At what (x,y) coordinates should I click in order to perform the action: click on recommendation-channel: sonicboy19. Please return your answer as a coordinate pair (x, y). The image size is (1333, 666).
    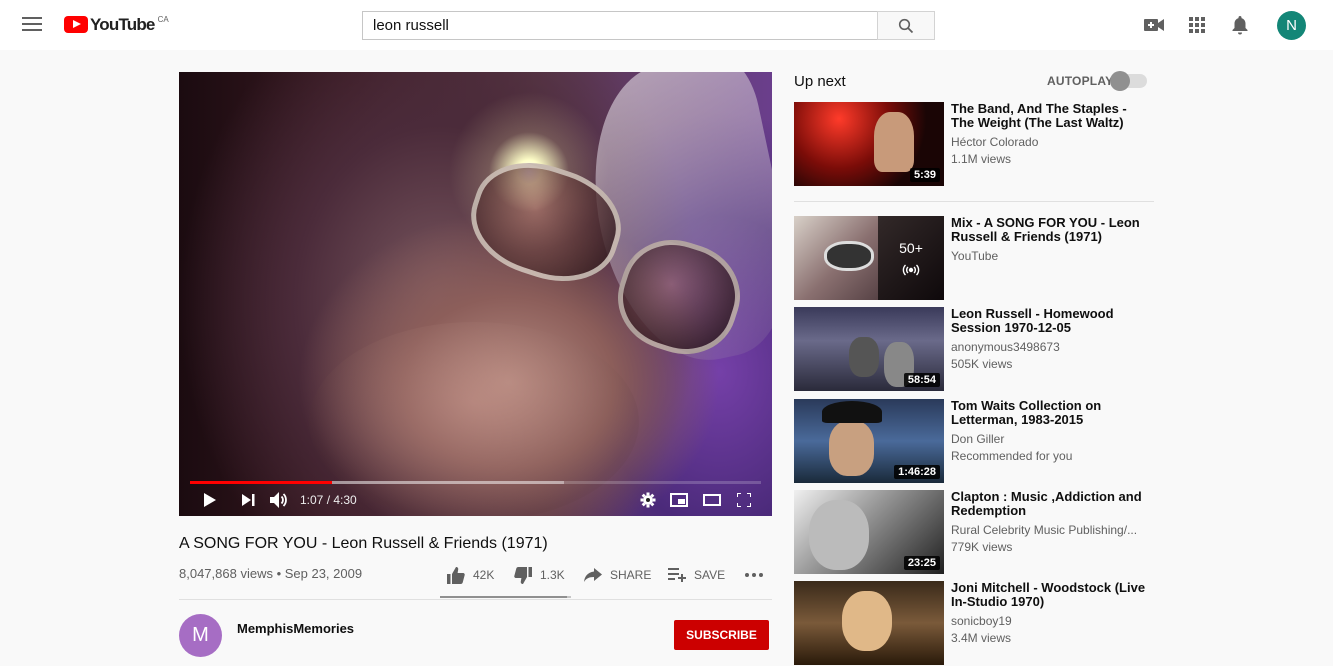
    Looking at the image, I should click on (981, 621).